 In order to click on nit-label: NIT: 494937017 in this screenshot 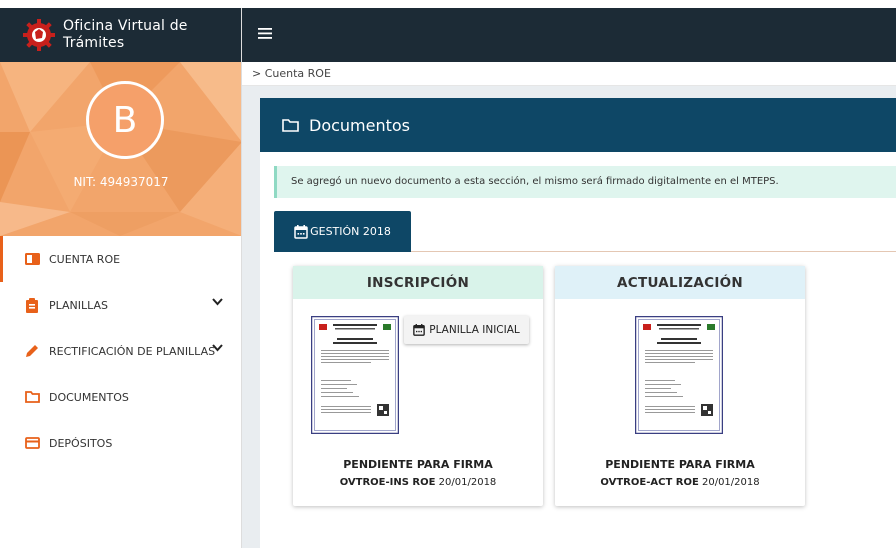, I will do `click(121, 182)`.